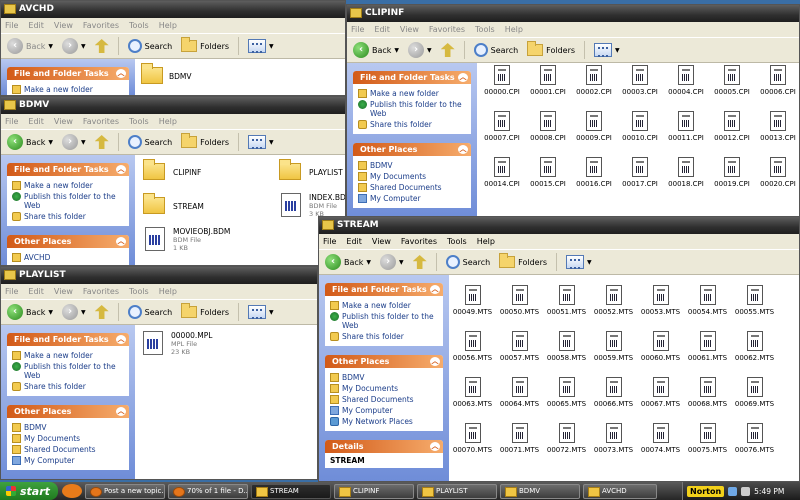  I want to click on panel-header: Other Places ︿, so click(68, 411).